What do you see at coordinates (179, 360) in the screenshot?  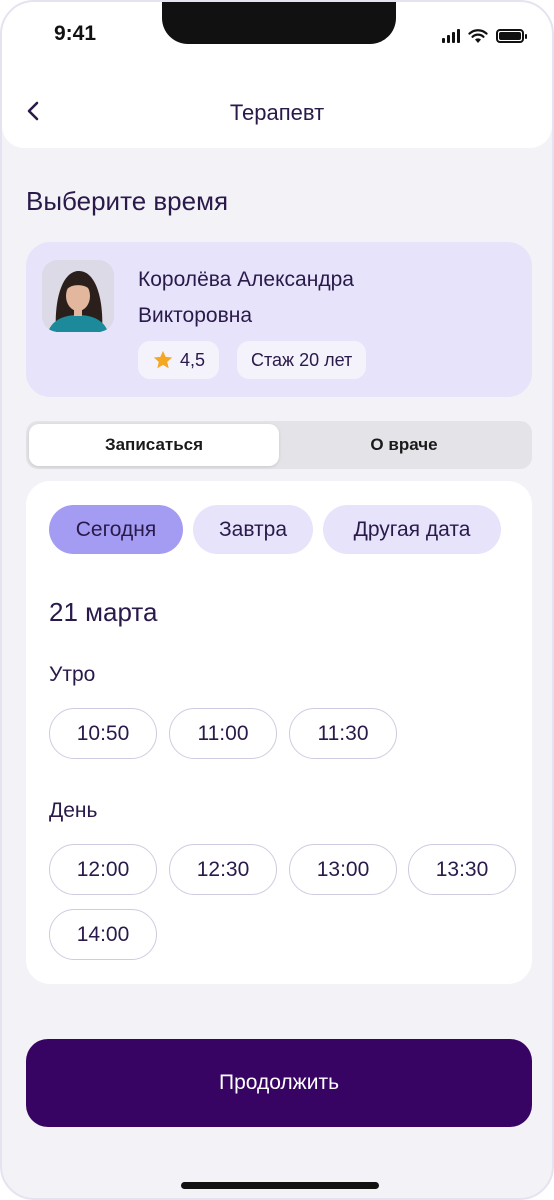 I see `rating-badge: 4,5` at bounding box center [179, 360].